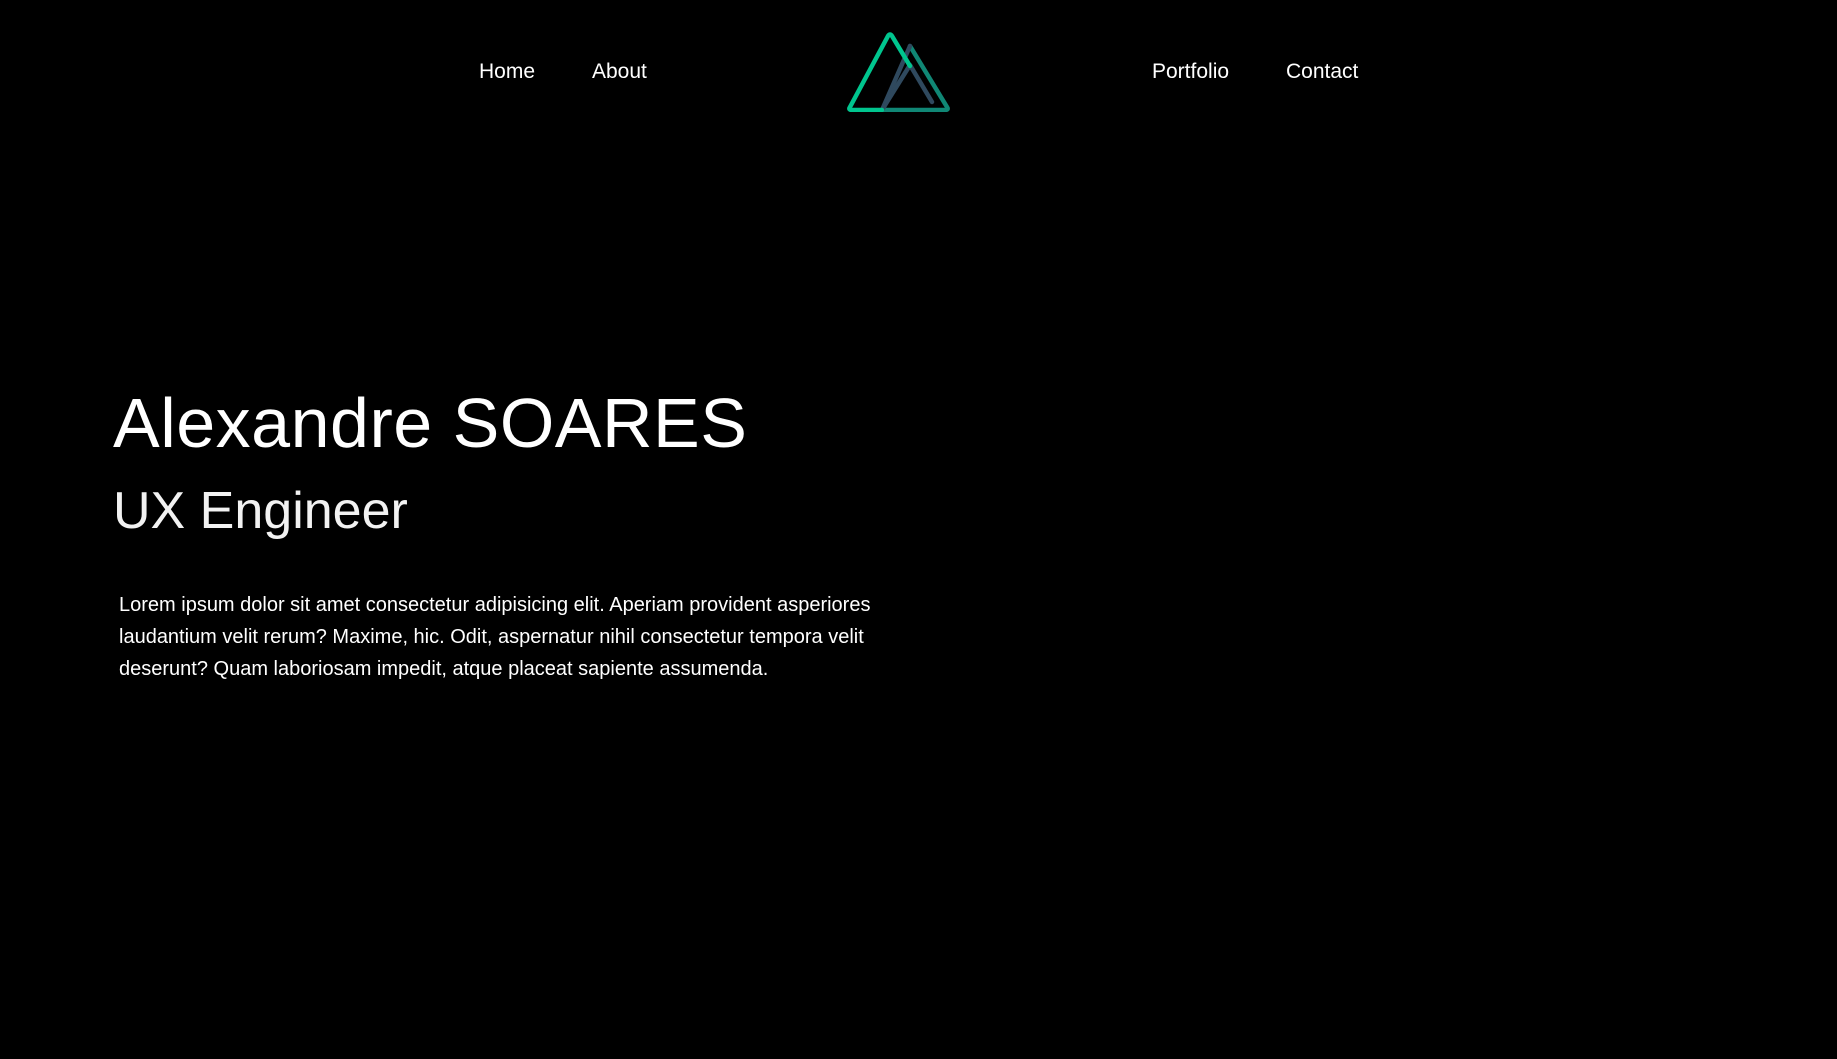 This screenshot has width=1837, height=1059. I want to click on nav-link-portfolio: Portfolio, so click(1190, 72).